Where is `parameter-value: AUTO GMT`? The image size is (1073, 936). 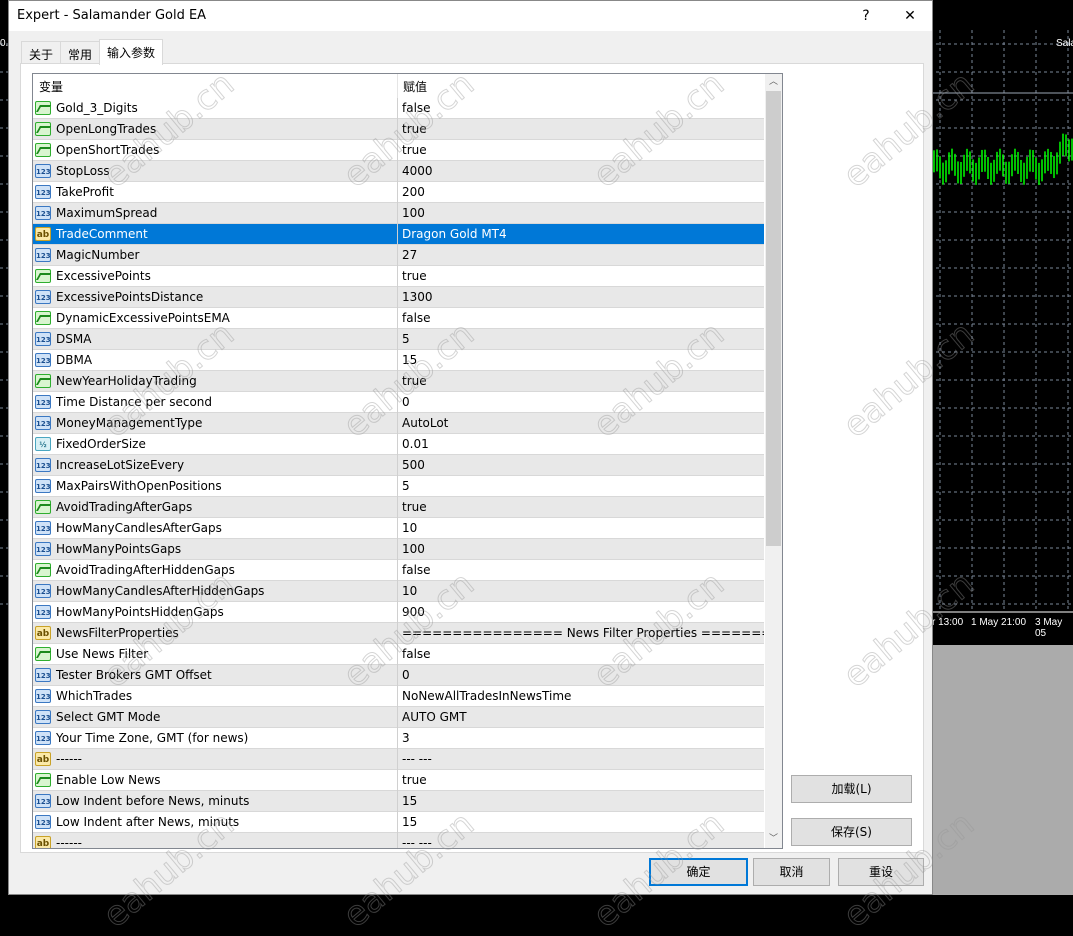 parameter-value: AUTO GMT is located at coordinates (581, 717).